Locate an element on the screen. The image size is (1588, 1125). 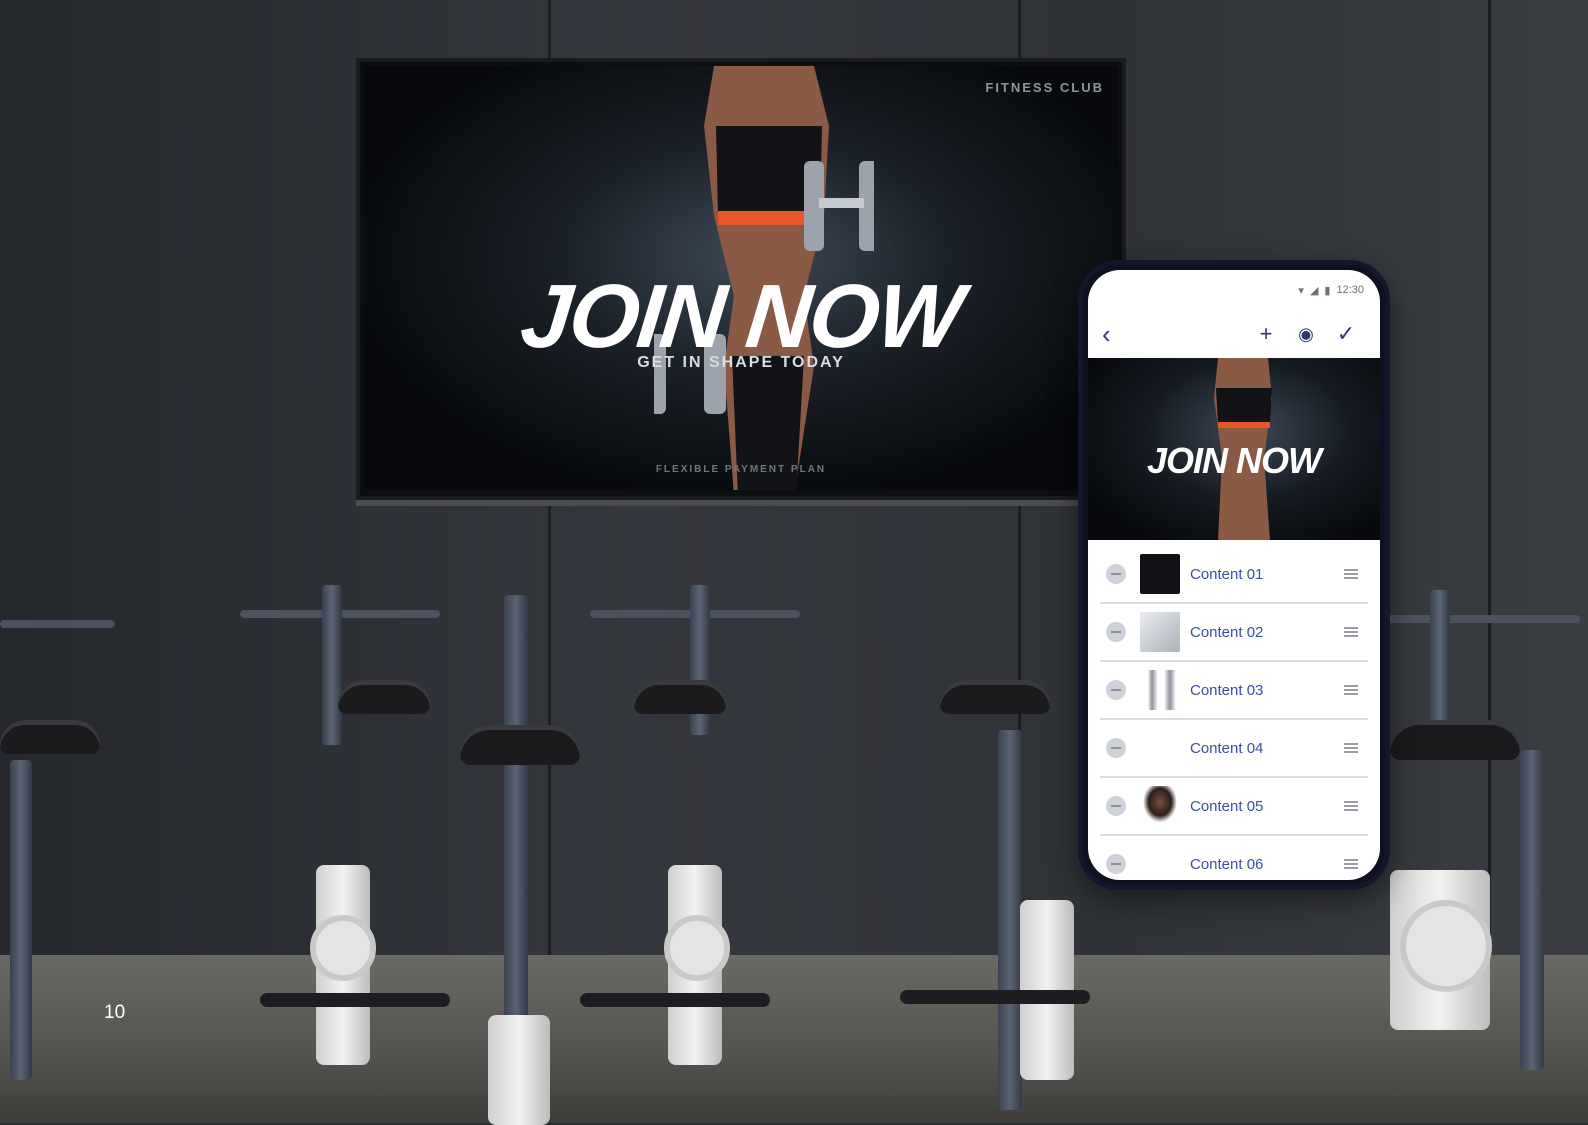
chevron-left-icon: ‹ is located at coordinates (1116, 334).